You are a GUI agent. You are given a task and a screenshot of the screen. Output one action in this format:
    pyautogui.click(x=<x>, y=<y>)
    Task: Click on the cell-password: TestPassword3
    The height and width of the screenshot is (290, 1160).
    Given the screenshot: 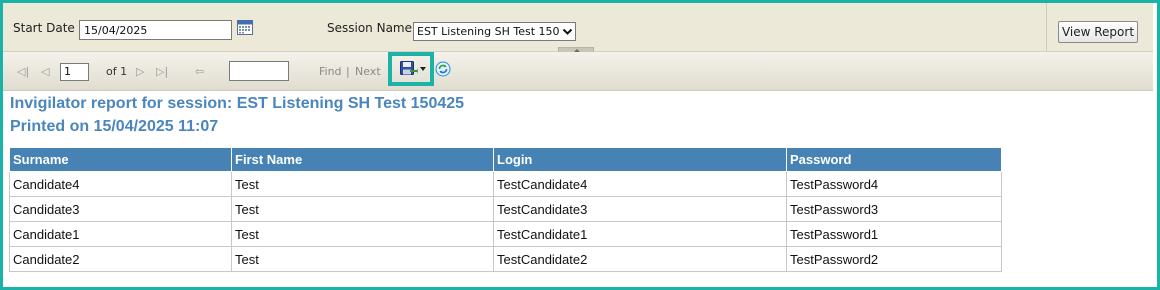 What is the action you would take?
    pyautogui.click(x=894, y=209)
    